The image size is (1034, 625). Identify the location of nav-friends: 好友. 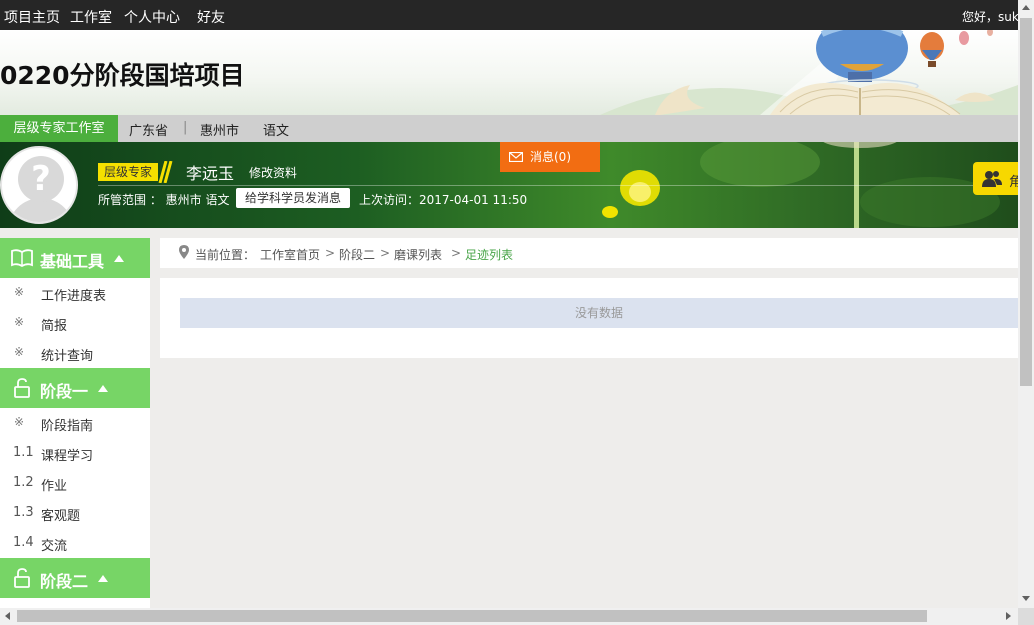
(211, 17).